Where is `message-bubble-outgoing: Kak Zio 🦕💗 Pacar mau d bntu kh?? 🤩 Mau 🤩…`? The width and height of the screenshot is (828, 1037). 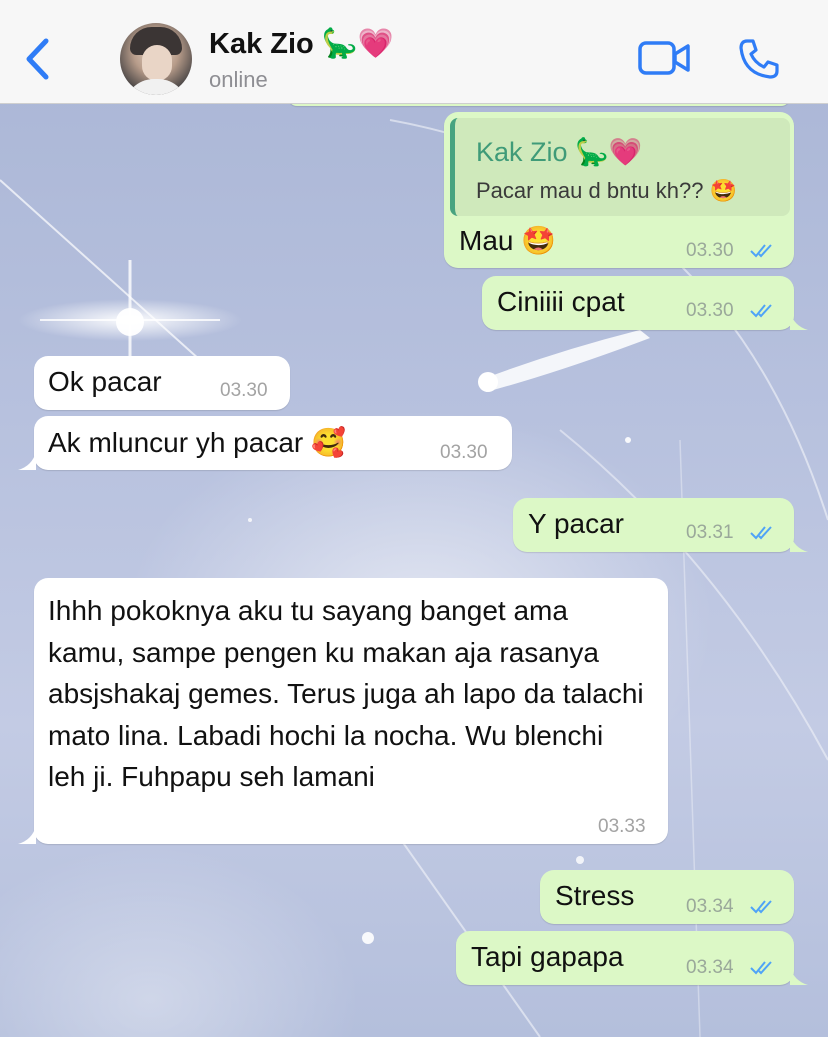
message-bubble-outgoing: Kak Zio 🦕💗 Pacar mau d bntu kh?? 🤩 Mau 🤩… is located at coordinates (619, 190).